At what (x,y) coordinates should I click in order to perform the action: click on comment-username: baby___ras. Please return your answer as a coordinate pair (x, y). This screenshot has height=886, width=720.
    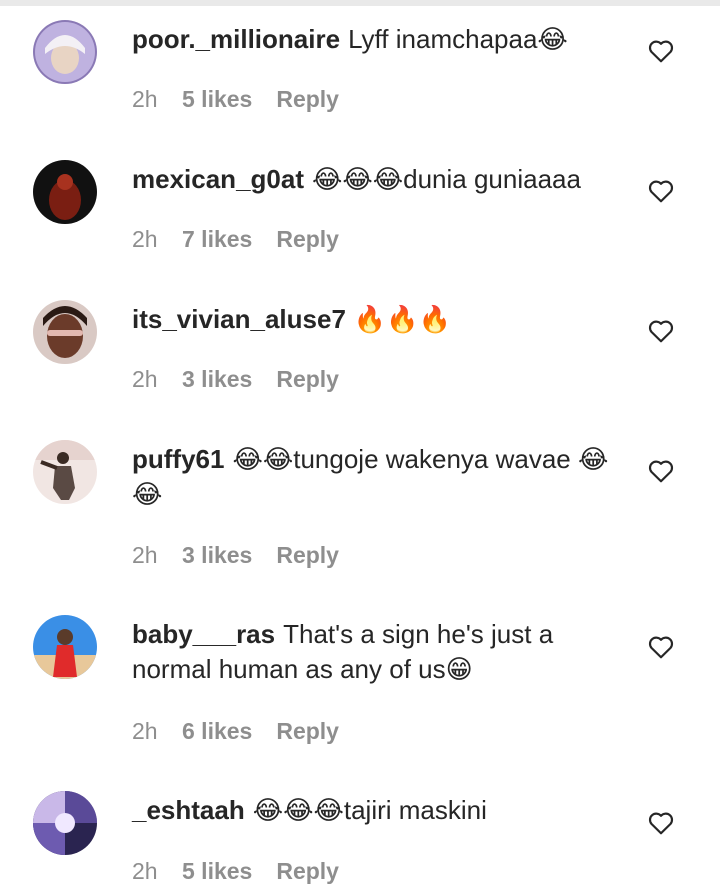
    Looking at the image, I should click on (203, 634).